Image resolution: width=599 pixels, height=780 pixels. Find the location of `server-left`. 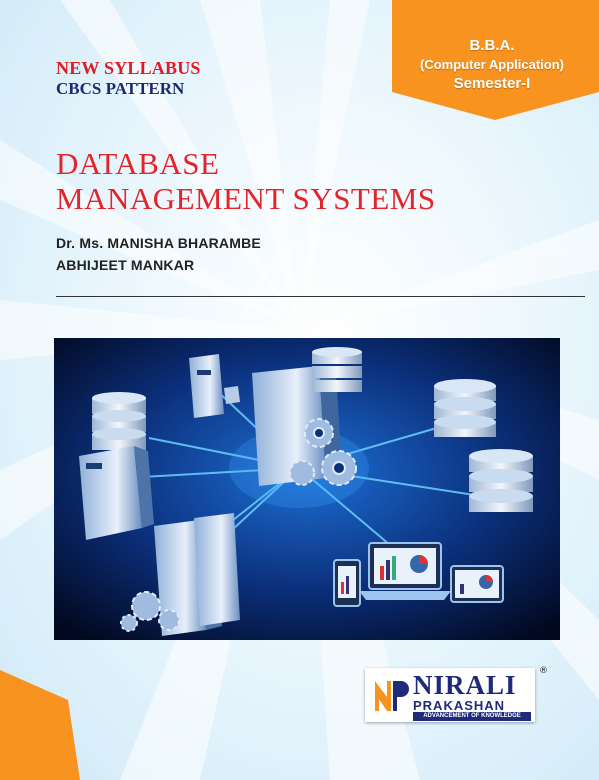

server-left is located at coordinates (116, 493).